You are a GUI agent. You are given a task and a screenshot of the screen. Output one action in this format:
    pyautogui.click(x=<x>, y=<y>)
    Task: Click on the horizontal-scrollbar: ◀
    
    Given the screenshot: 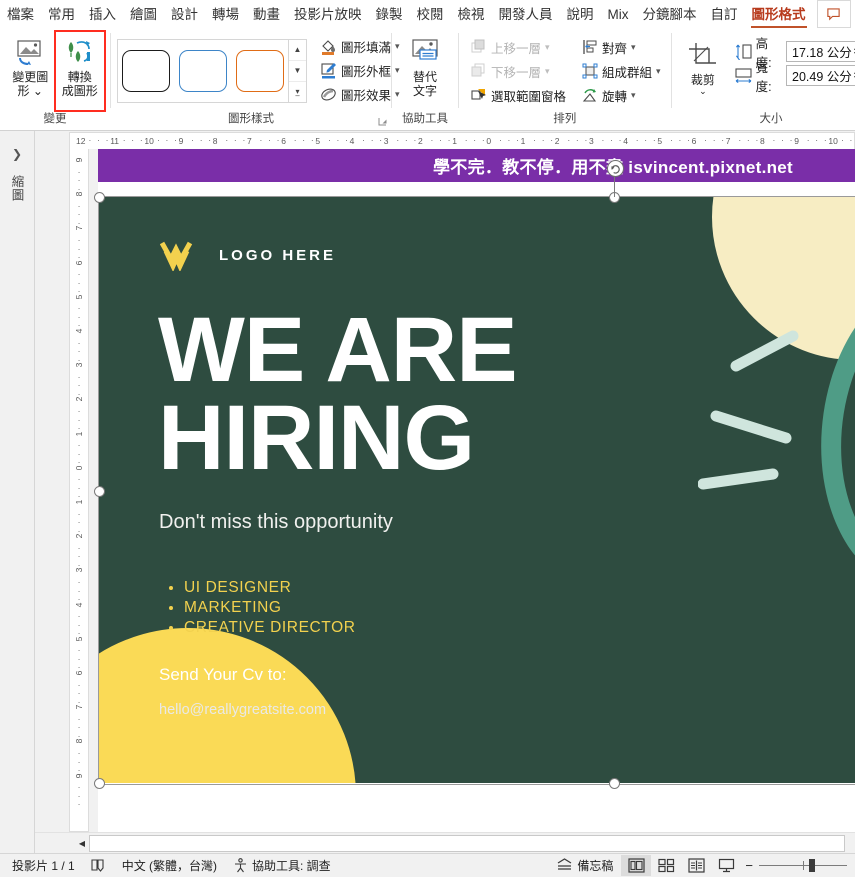 What is the action you would take?
    pyautogui.click(x=445, y=842)
    